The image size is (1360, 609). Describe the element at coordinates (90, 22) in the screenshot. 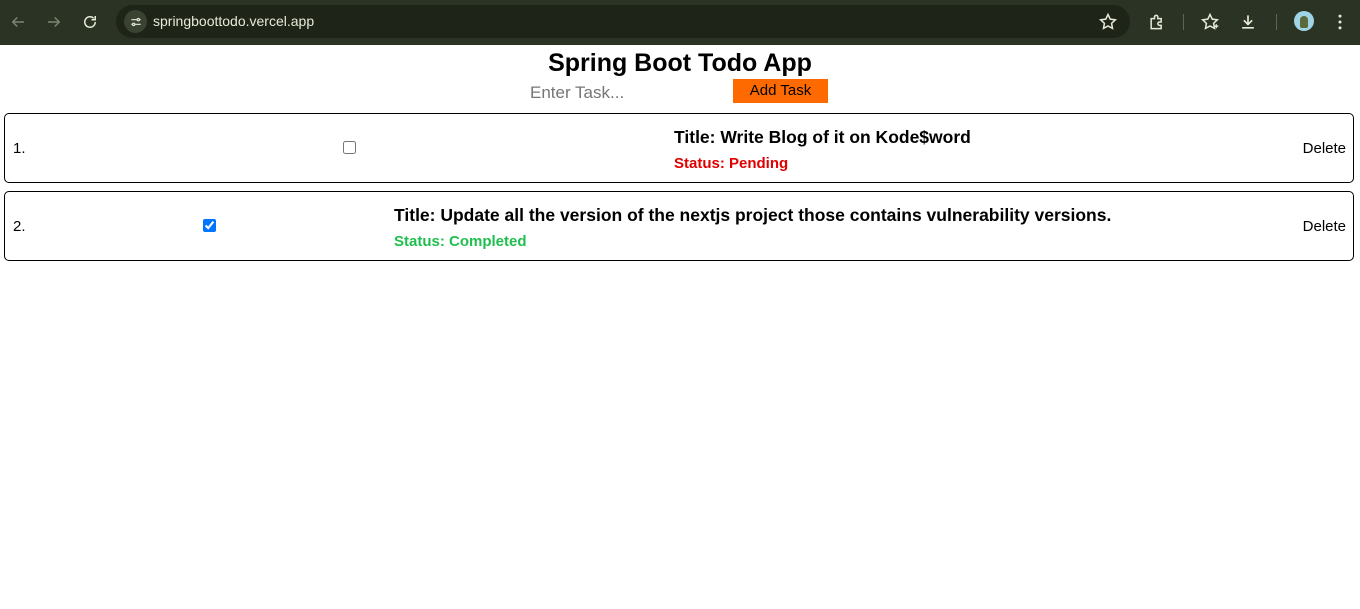

I see `reload-icon` at that location.